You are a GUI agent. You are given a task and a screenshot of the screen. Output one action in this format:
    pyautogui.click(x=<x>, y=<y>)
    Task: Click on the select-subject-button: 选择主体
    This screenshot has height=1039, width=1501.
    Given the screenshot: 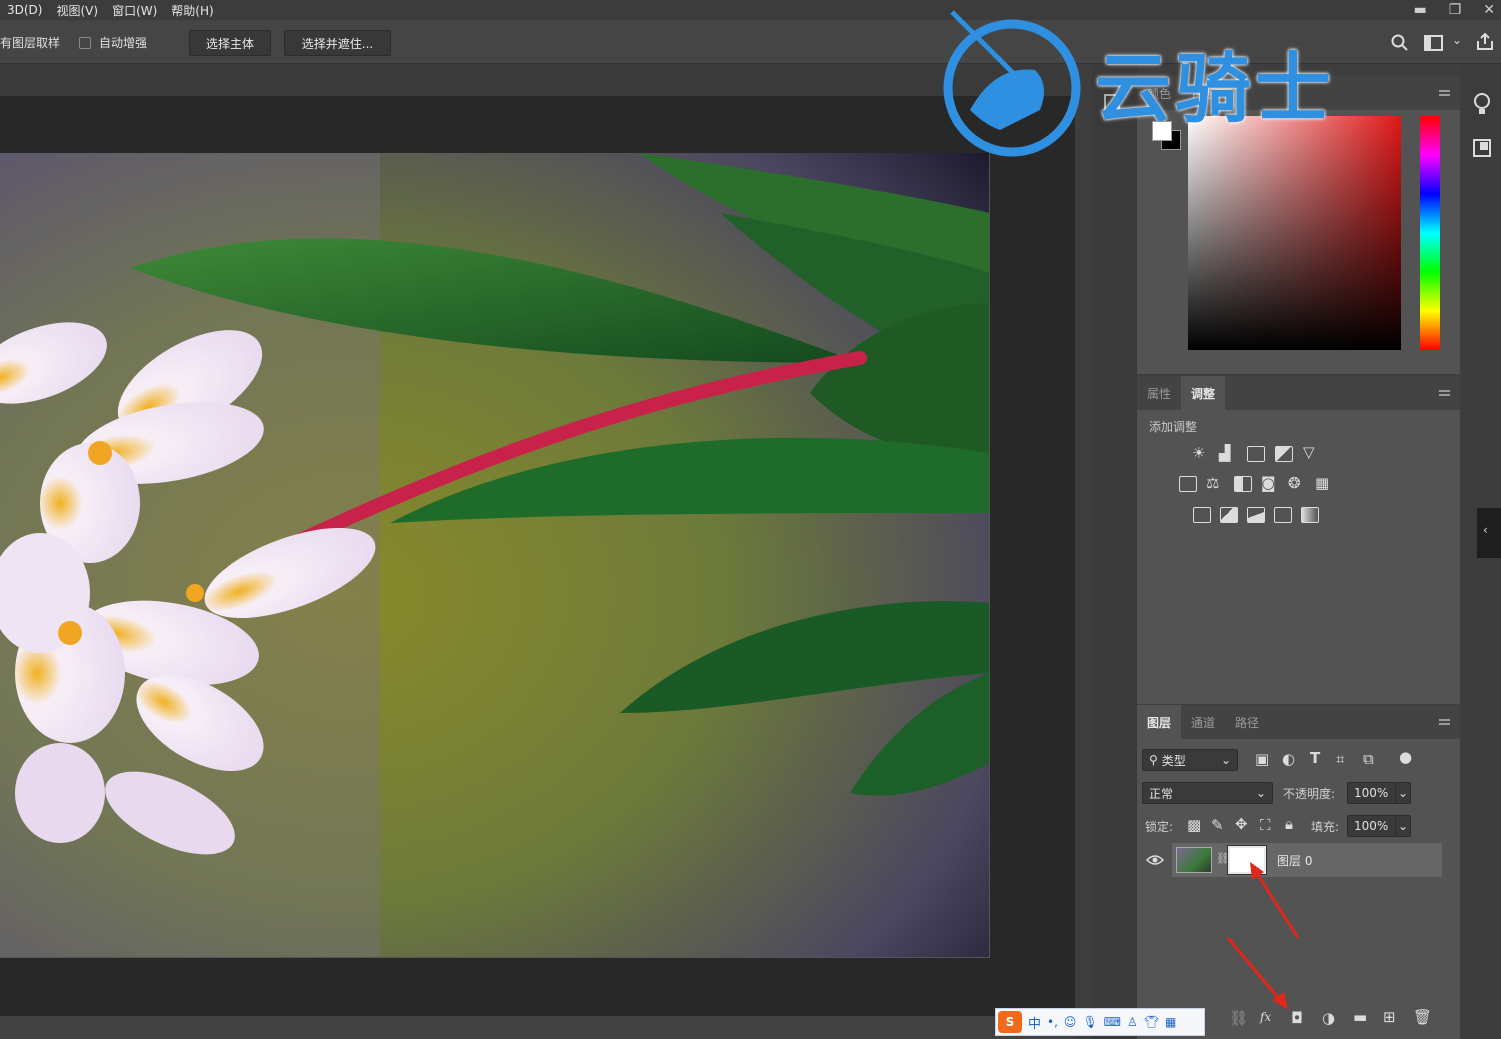 What is the action you would take?
    pyautogui.click(x=230, y=43)
    